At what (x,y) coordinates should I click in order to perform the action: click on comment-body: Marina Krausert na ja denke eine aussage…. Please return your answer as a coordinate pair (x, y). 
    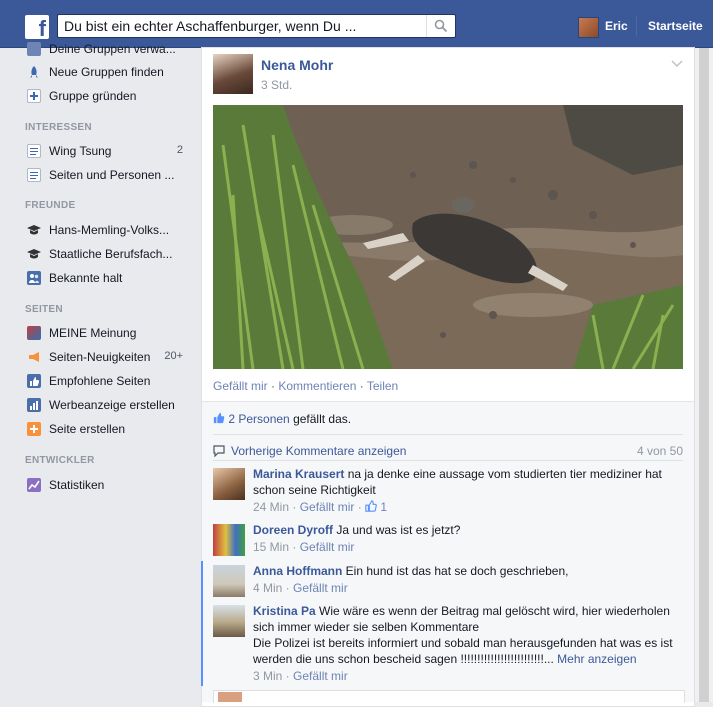
    Looking at the image, I should click on (468, 482).